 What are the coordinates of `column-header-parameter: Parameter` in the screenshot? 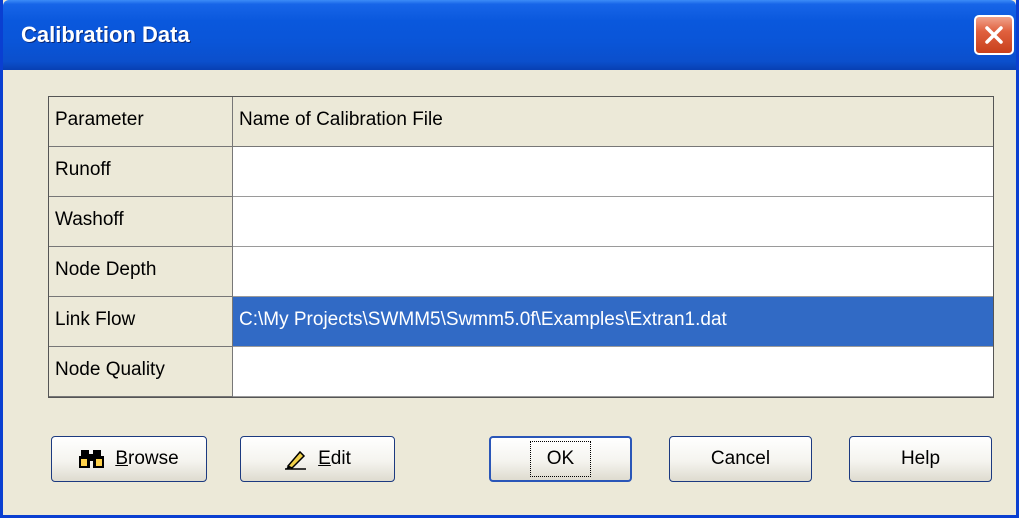 It's located at (141, 122).